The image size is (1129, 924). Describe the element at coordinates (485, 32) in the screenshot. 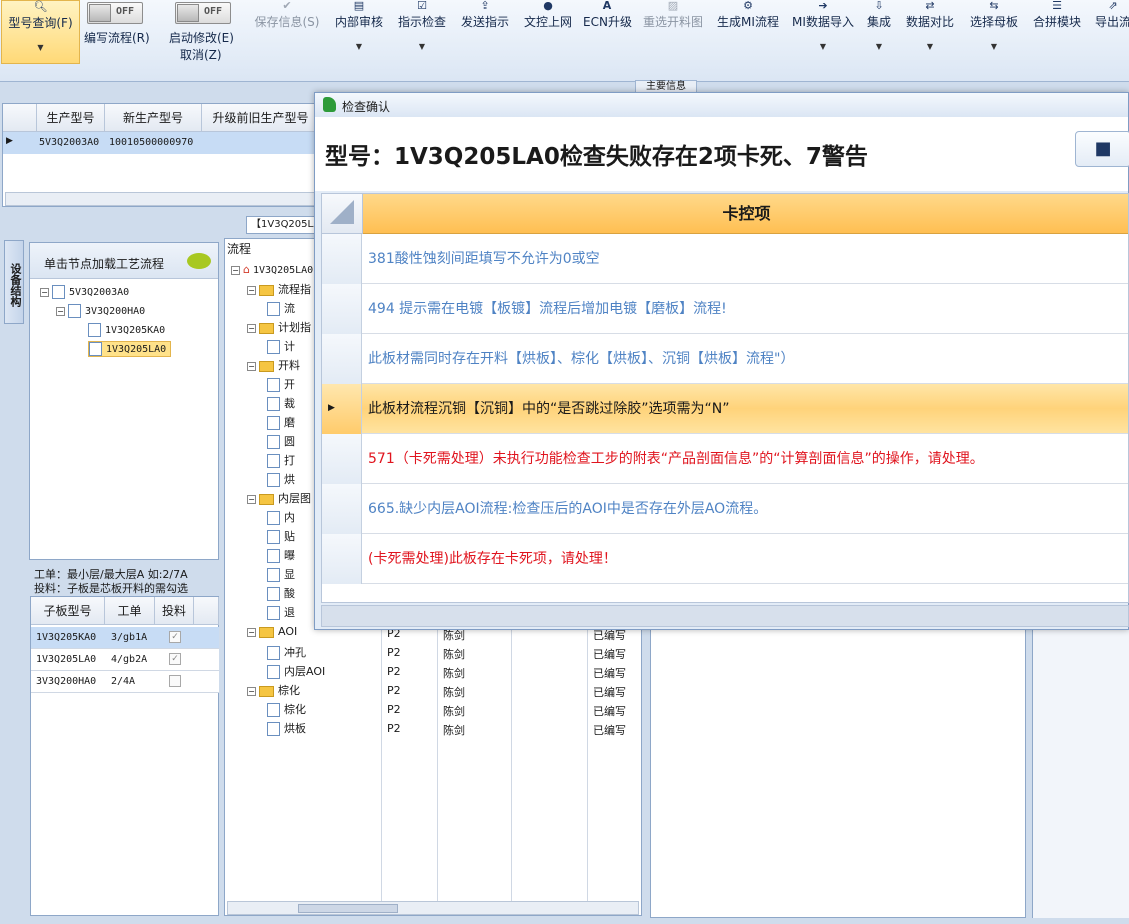

I see `send-instruction-button: ⇪ 发送指示` at that location.